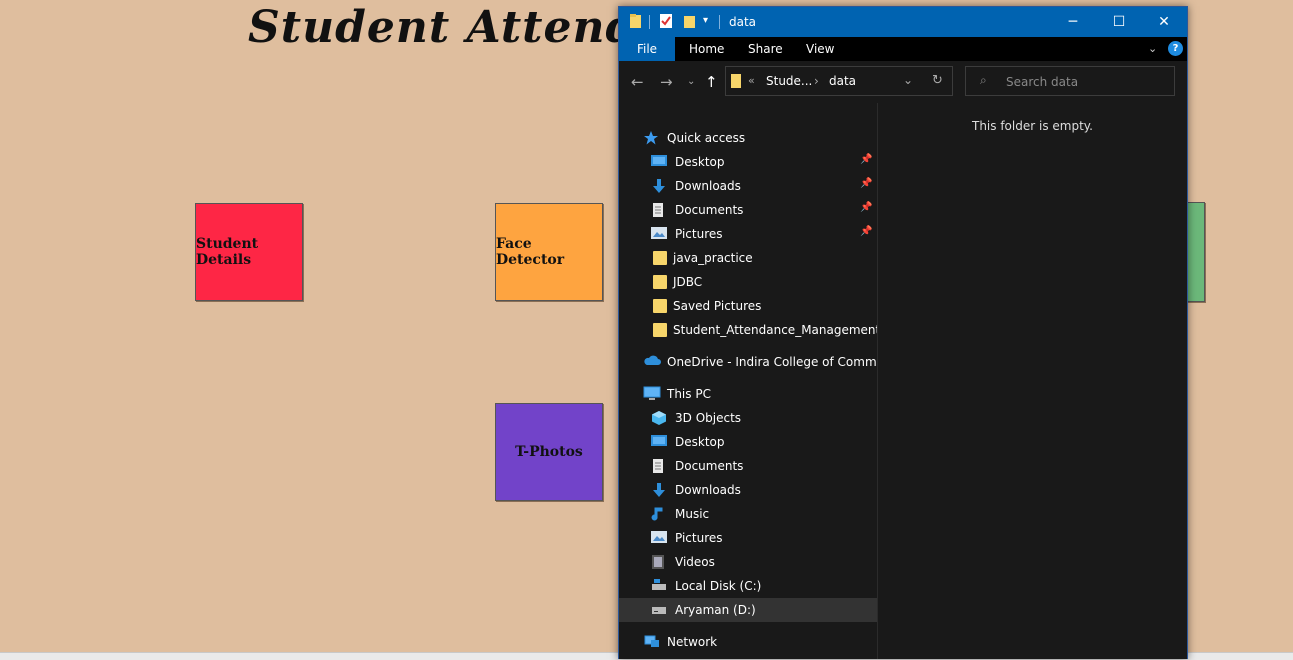  What do you see at coordinates (748, 162) in the screenshot?
I see `nav-item-desktop: Desktop 📌` at bounding box center [748, 162].